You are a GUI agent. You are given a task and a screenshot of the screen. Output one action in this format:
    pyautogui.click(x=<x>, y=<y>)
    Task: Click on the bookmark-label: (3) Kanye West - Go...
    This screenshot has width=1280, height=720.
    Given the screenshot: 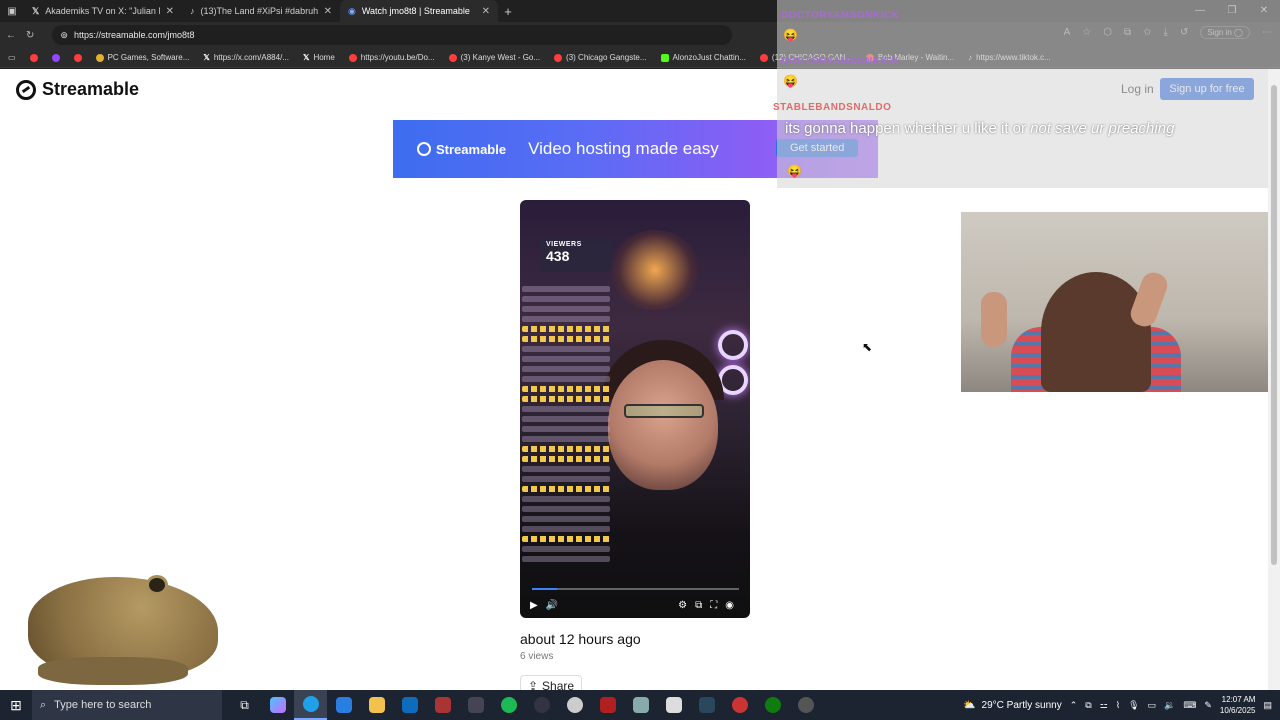 What is the action you would take?
    pyautogui.click(x=500, y=57)
    